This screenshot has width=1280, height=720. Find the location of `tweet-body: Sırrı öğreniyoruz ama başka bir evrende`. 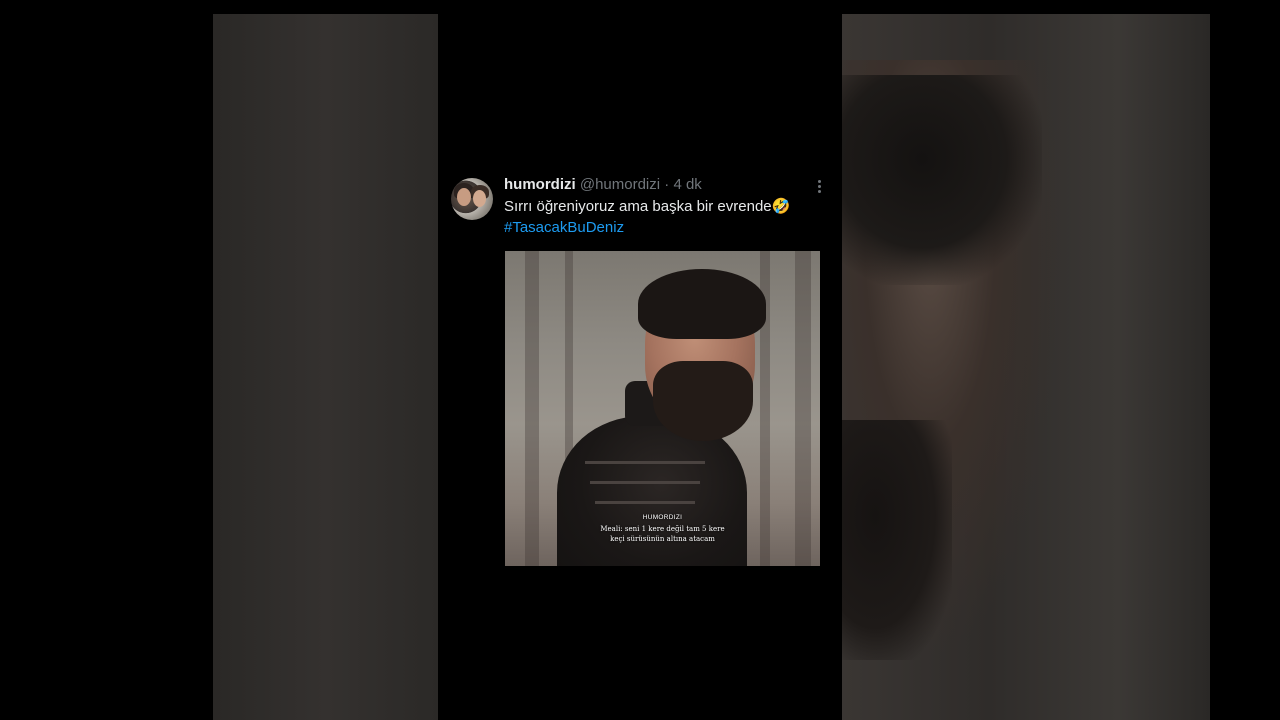

tweet-body: Sırrı öğreniyoruz ama başka bir evrende is located at coordinates (638, 206).